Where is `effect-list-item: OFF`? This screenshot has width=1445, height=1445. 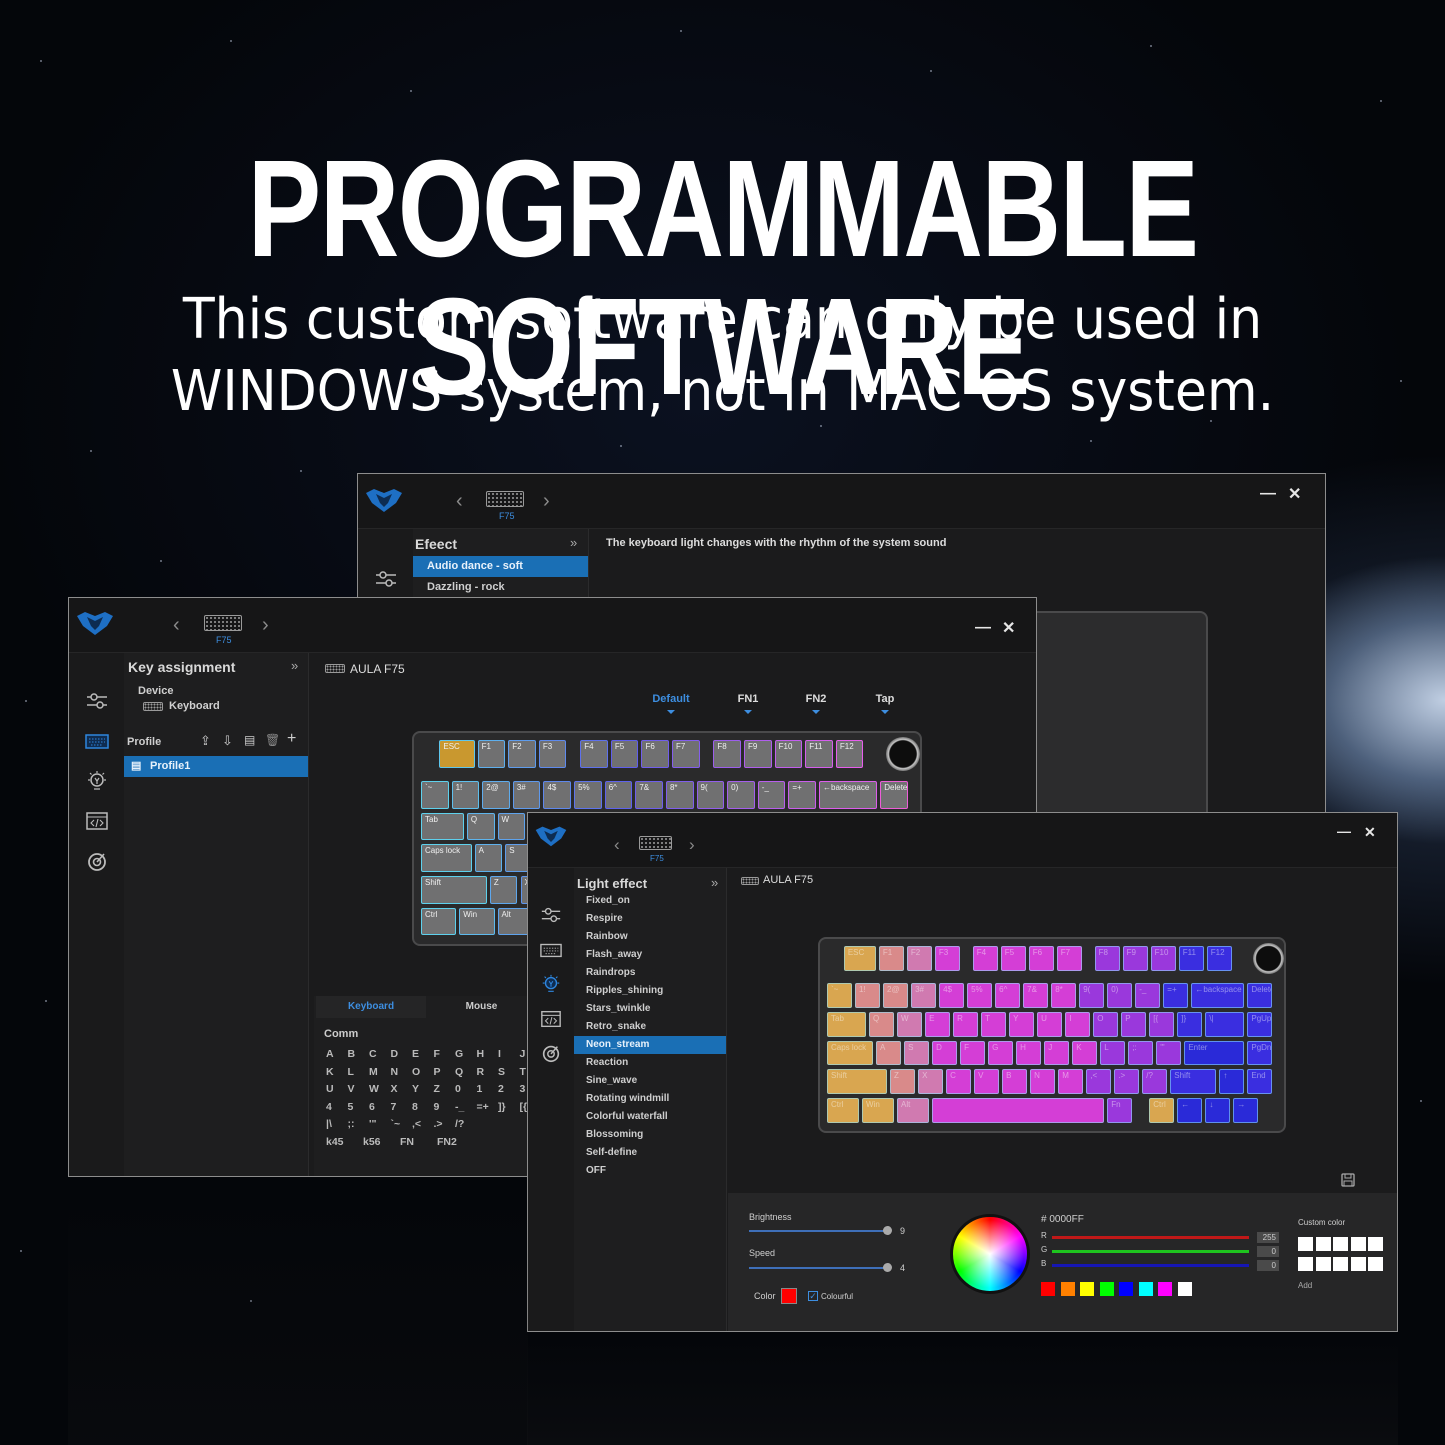 effect-list-item: OFF is located at coordinates (650, 1171).